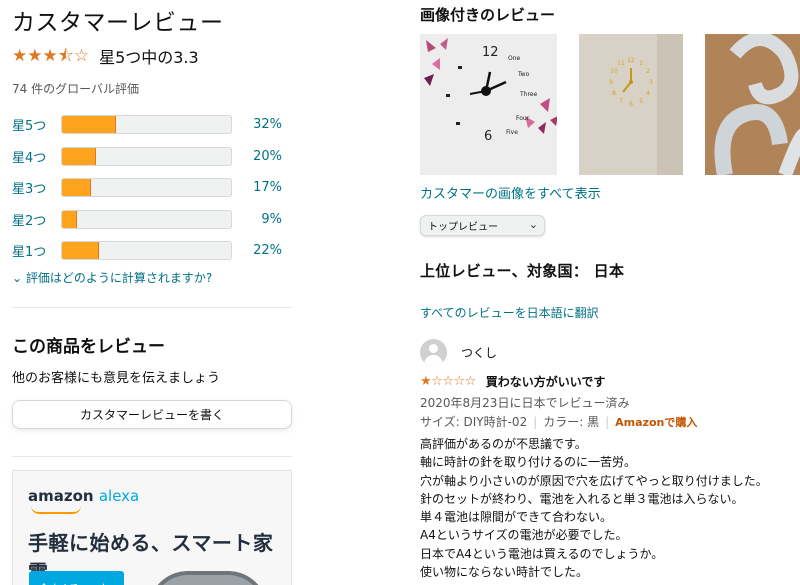  What do you see at coordinates (88, 346) in the screenshot?
I see `review-this-product-heading: この商品をレビュー` at bounding box center [88, 346].